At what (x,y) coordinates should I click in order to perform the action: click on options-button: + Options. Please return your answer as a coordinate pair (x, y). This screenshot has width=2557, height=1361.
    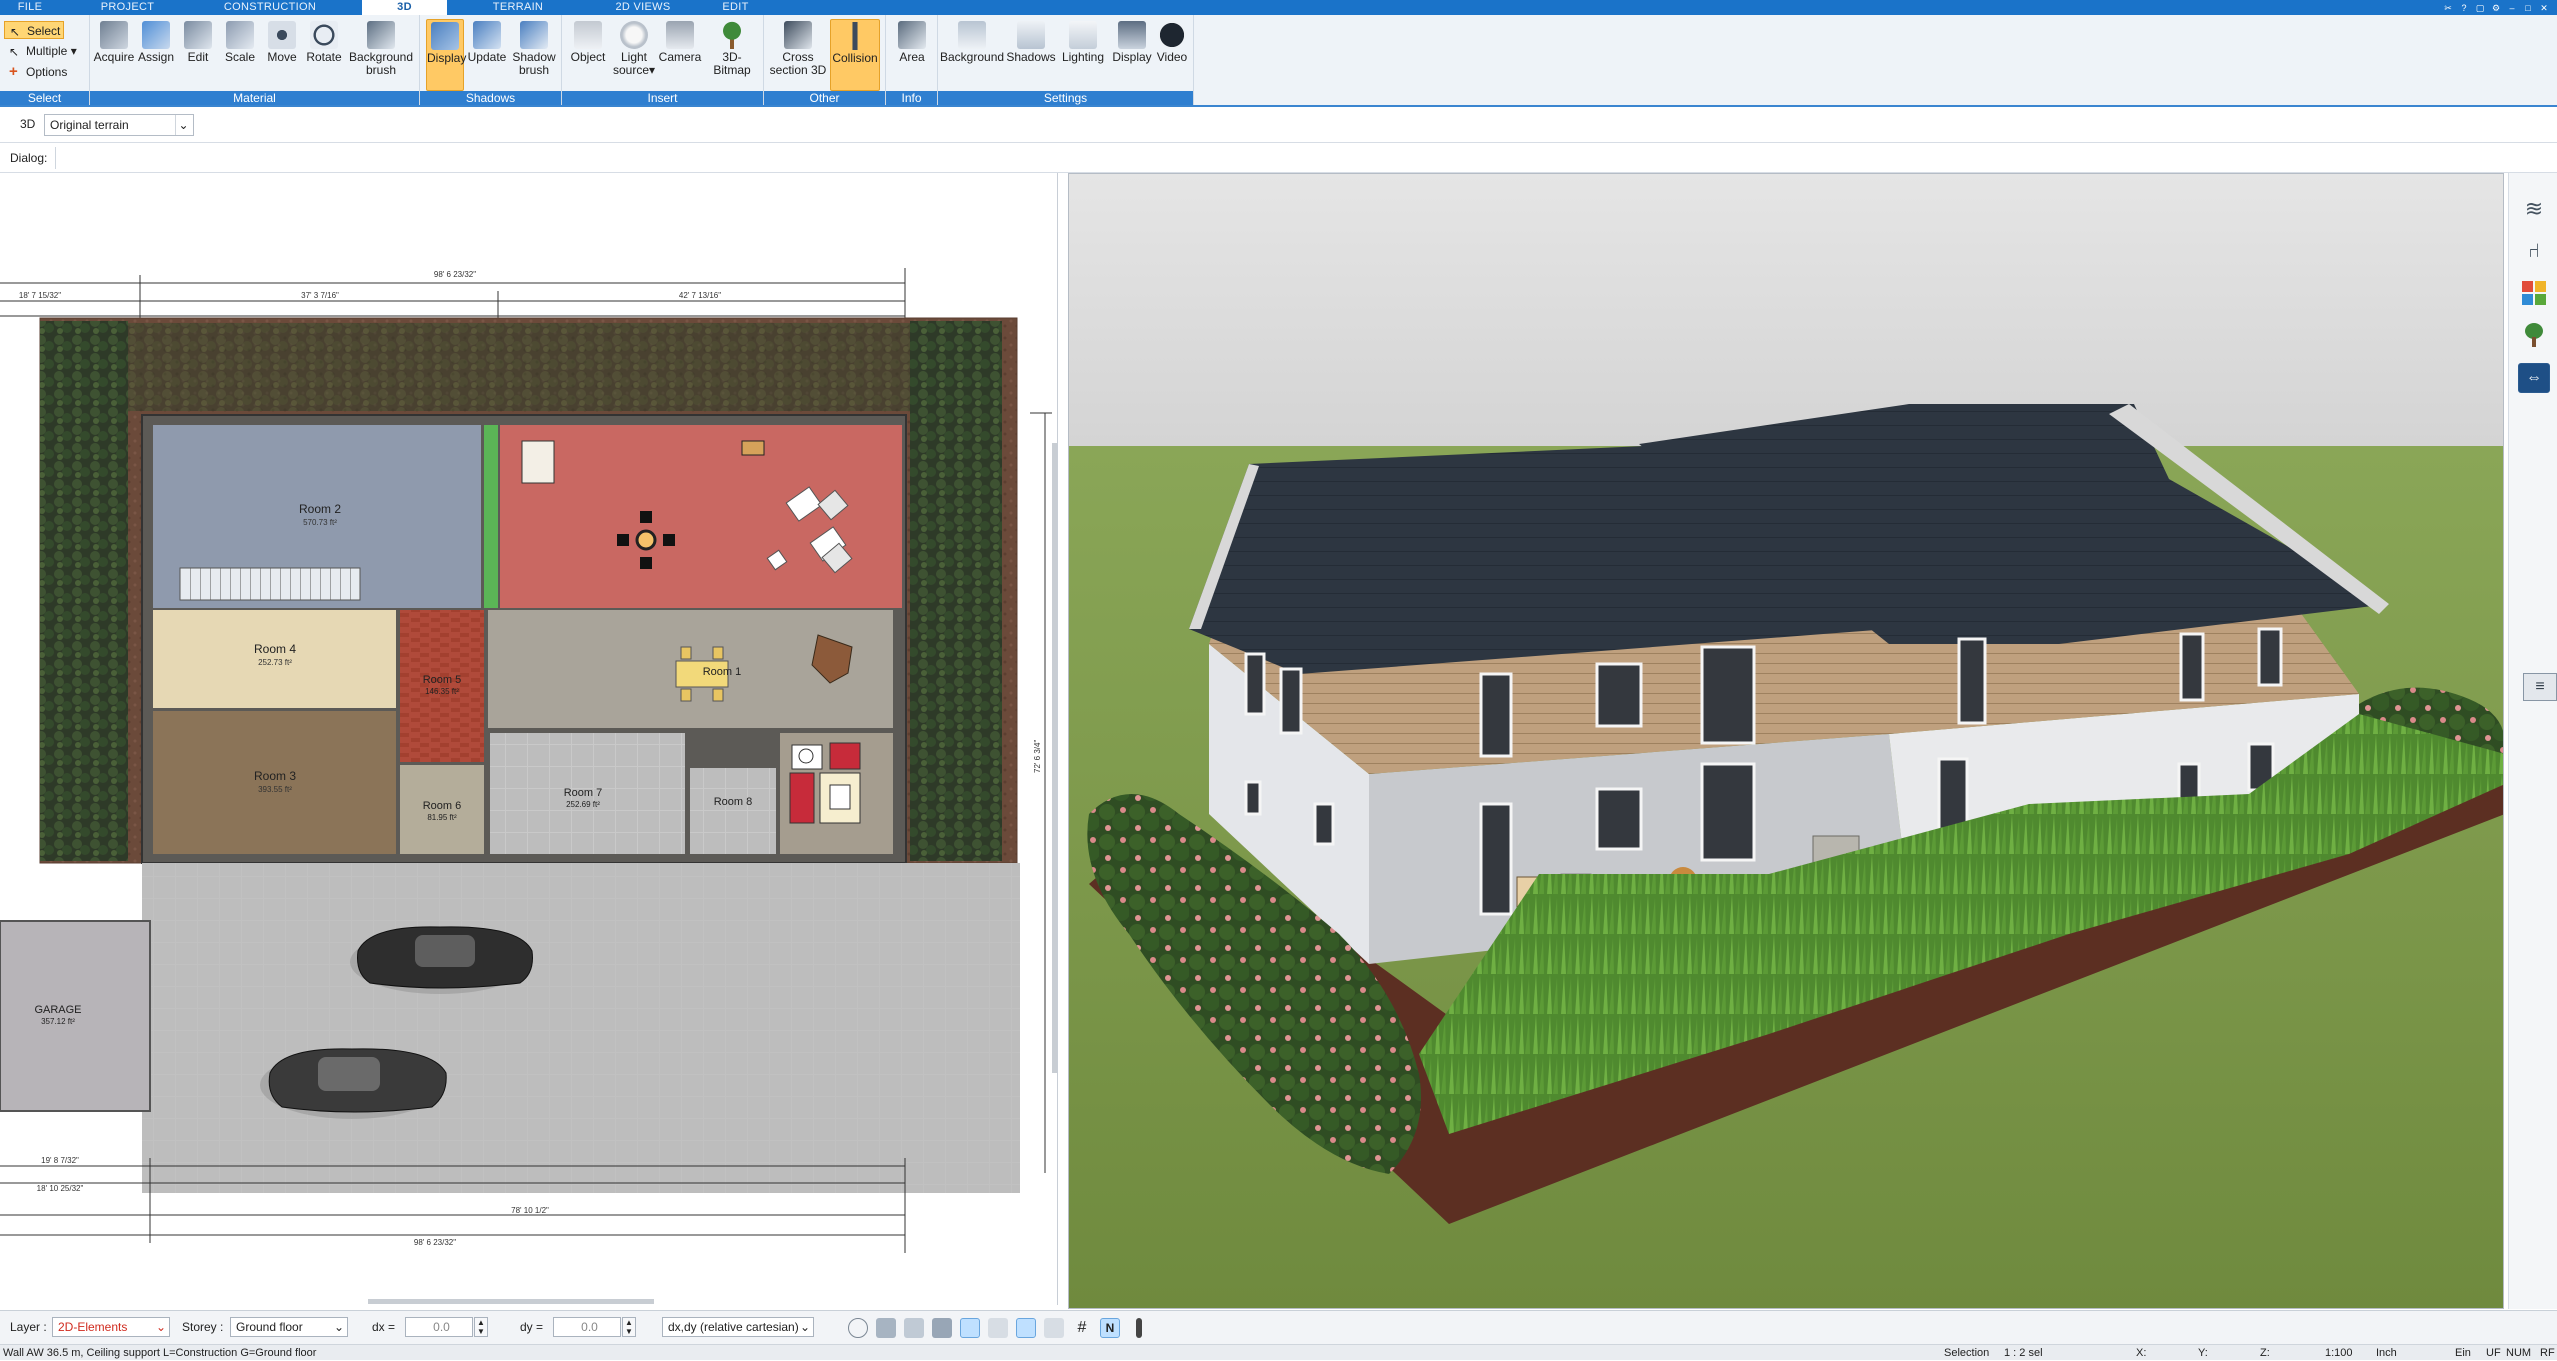
    Looking at the image, I should click on (44, 72).